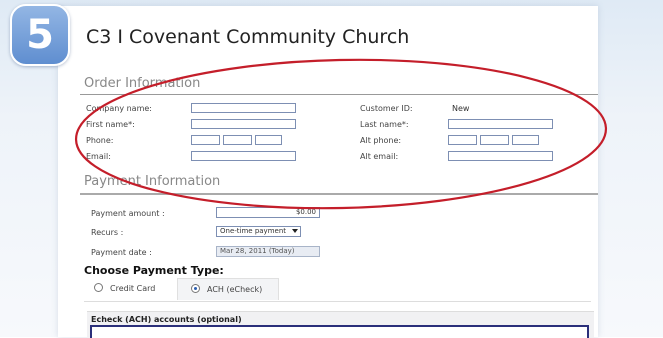 This screenshot has height=338, width=663. Describe the element at coordinates (205, 140) in the screenshot. I see `phone-area-code-input` at that location.